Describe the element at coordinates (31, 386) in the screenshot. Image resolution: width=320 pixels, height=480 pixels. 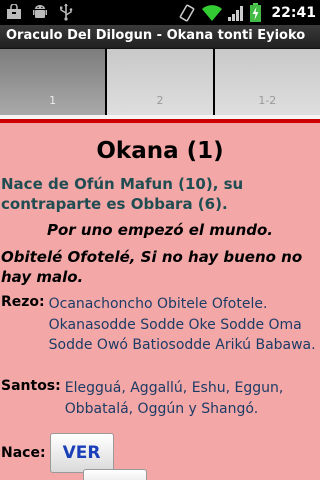
I see `santos-label: Santos:` at that location.